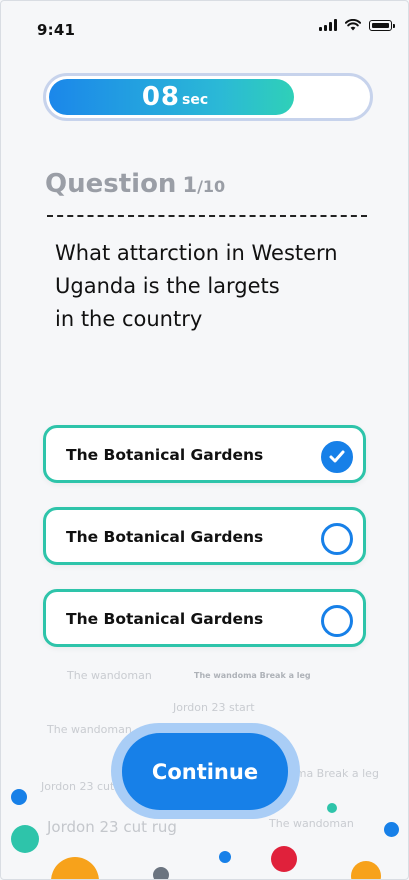  I want to click on background-label: The wandoma Break a leg, so click(252, 675).